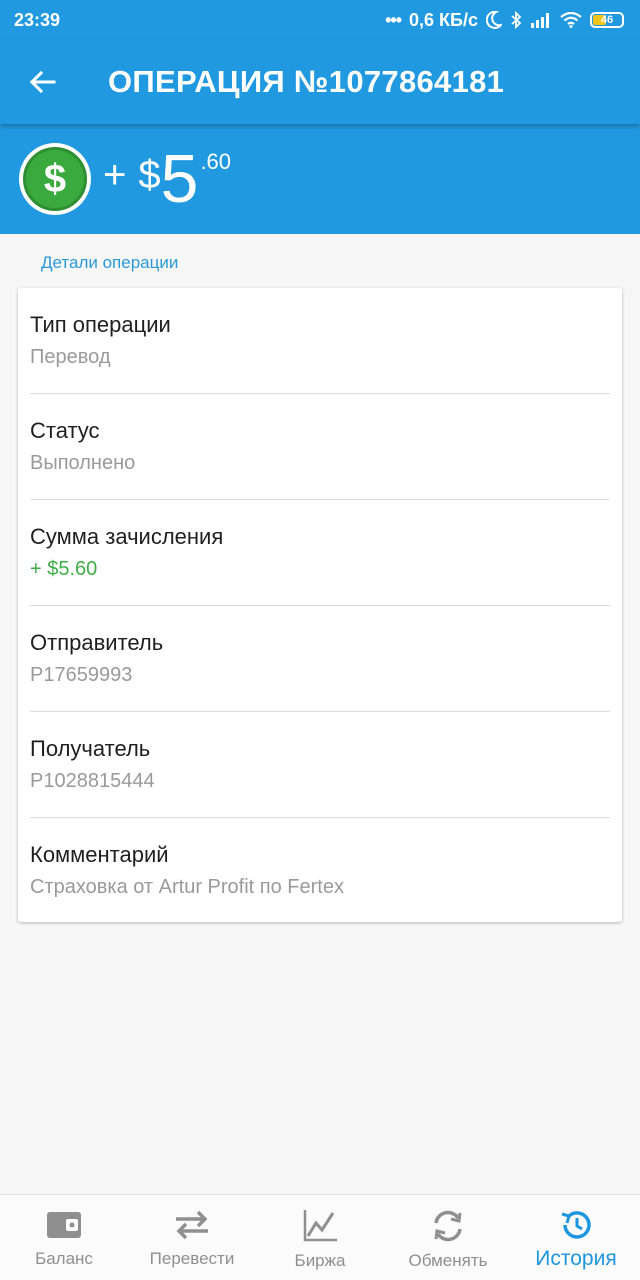  I want to click on nav-label: Биржа, so click(320, 1260).